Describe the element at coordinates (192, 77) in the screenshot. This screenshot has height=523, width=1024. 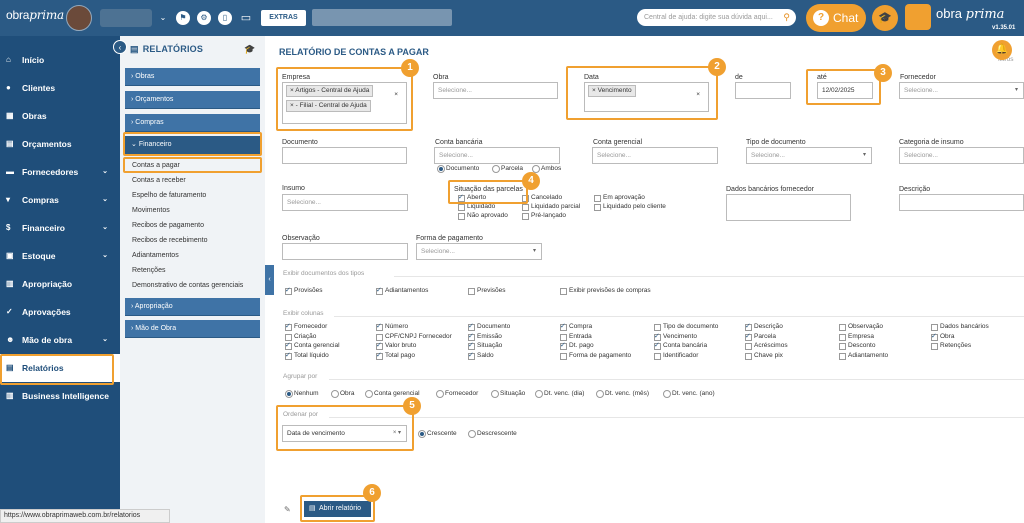
I see `submenu-group: › Obras` at that location.